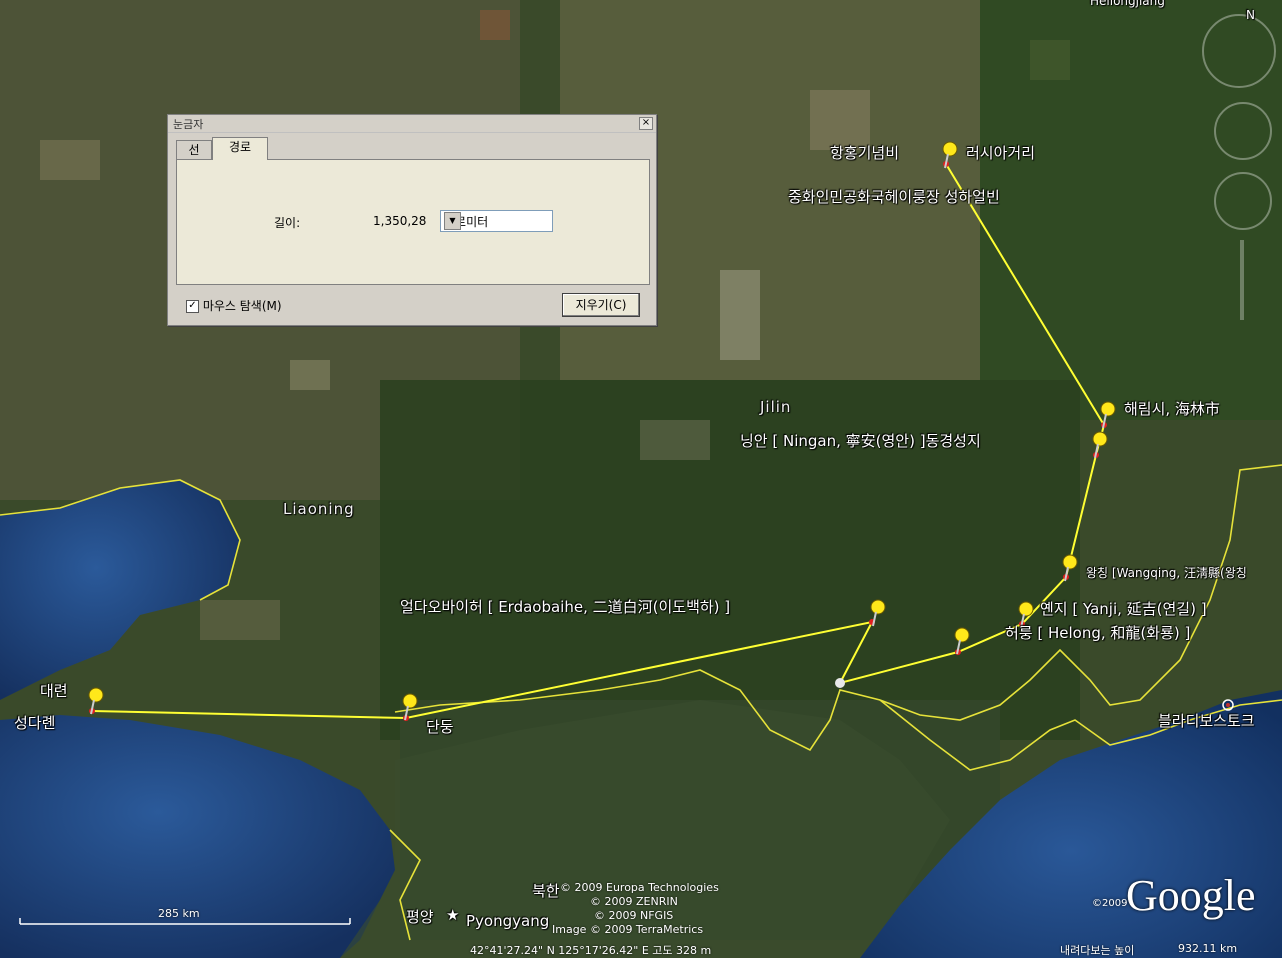  What do you see at coordinates (1250, 15) in the screenshot?
I see `north-indicator-icon: N` at bounding box center [1250, 15].